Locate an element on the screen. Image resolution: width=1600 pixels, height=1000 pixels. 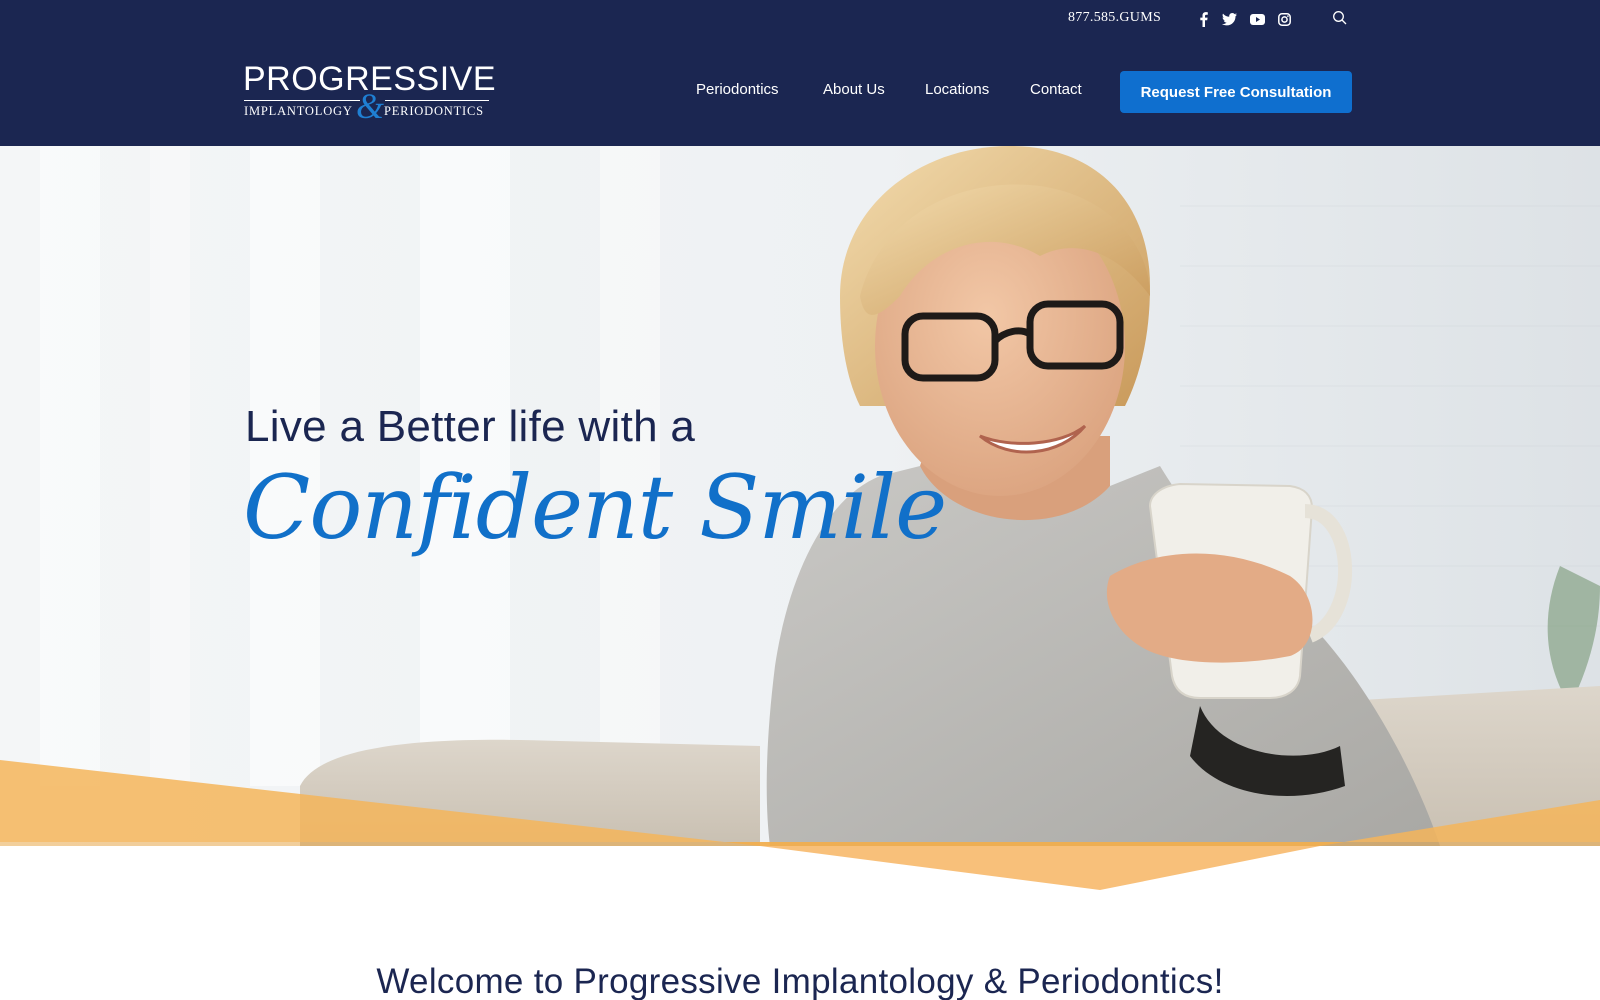
search-icon is located at coordinates (1340, 18).